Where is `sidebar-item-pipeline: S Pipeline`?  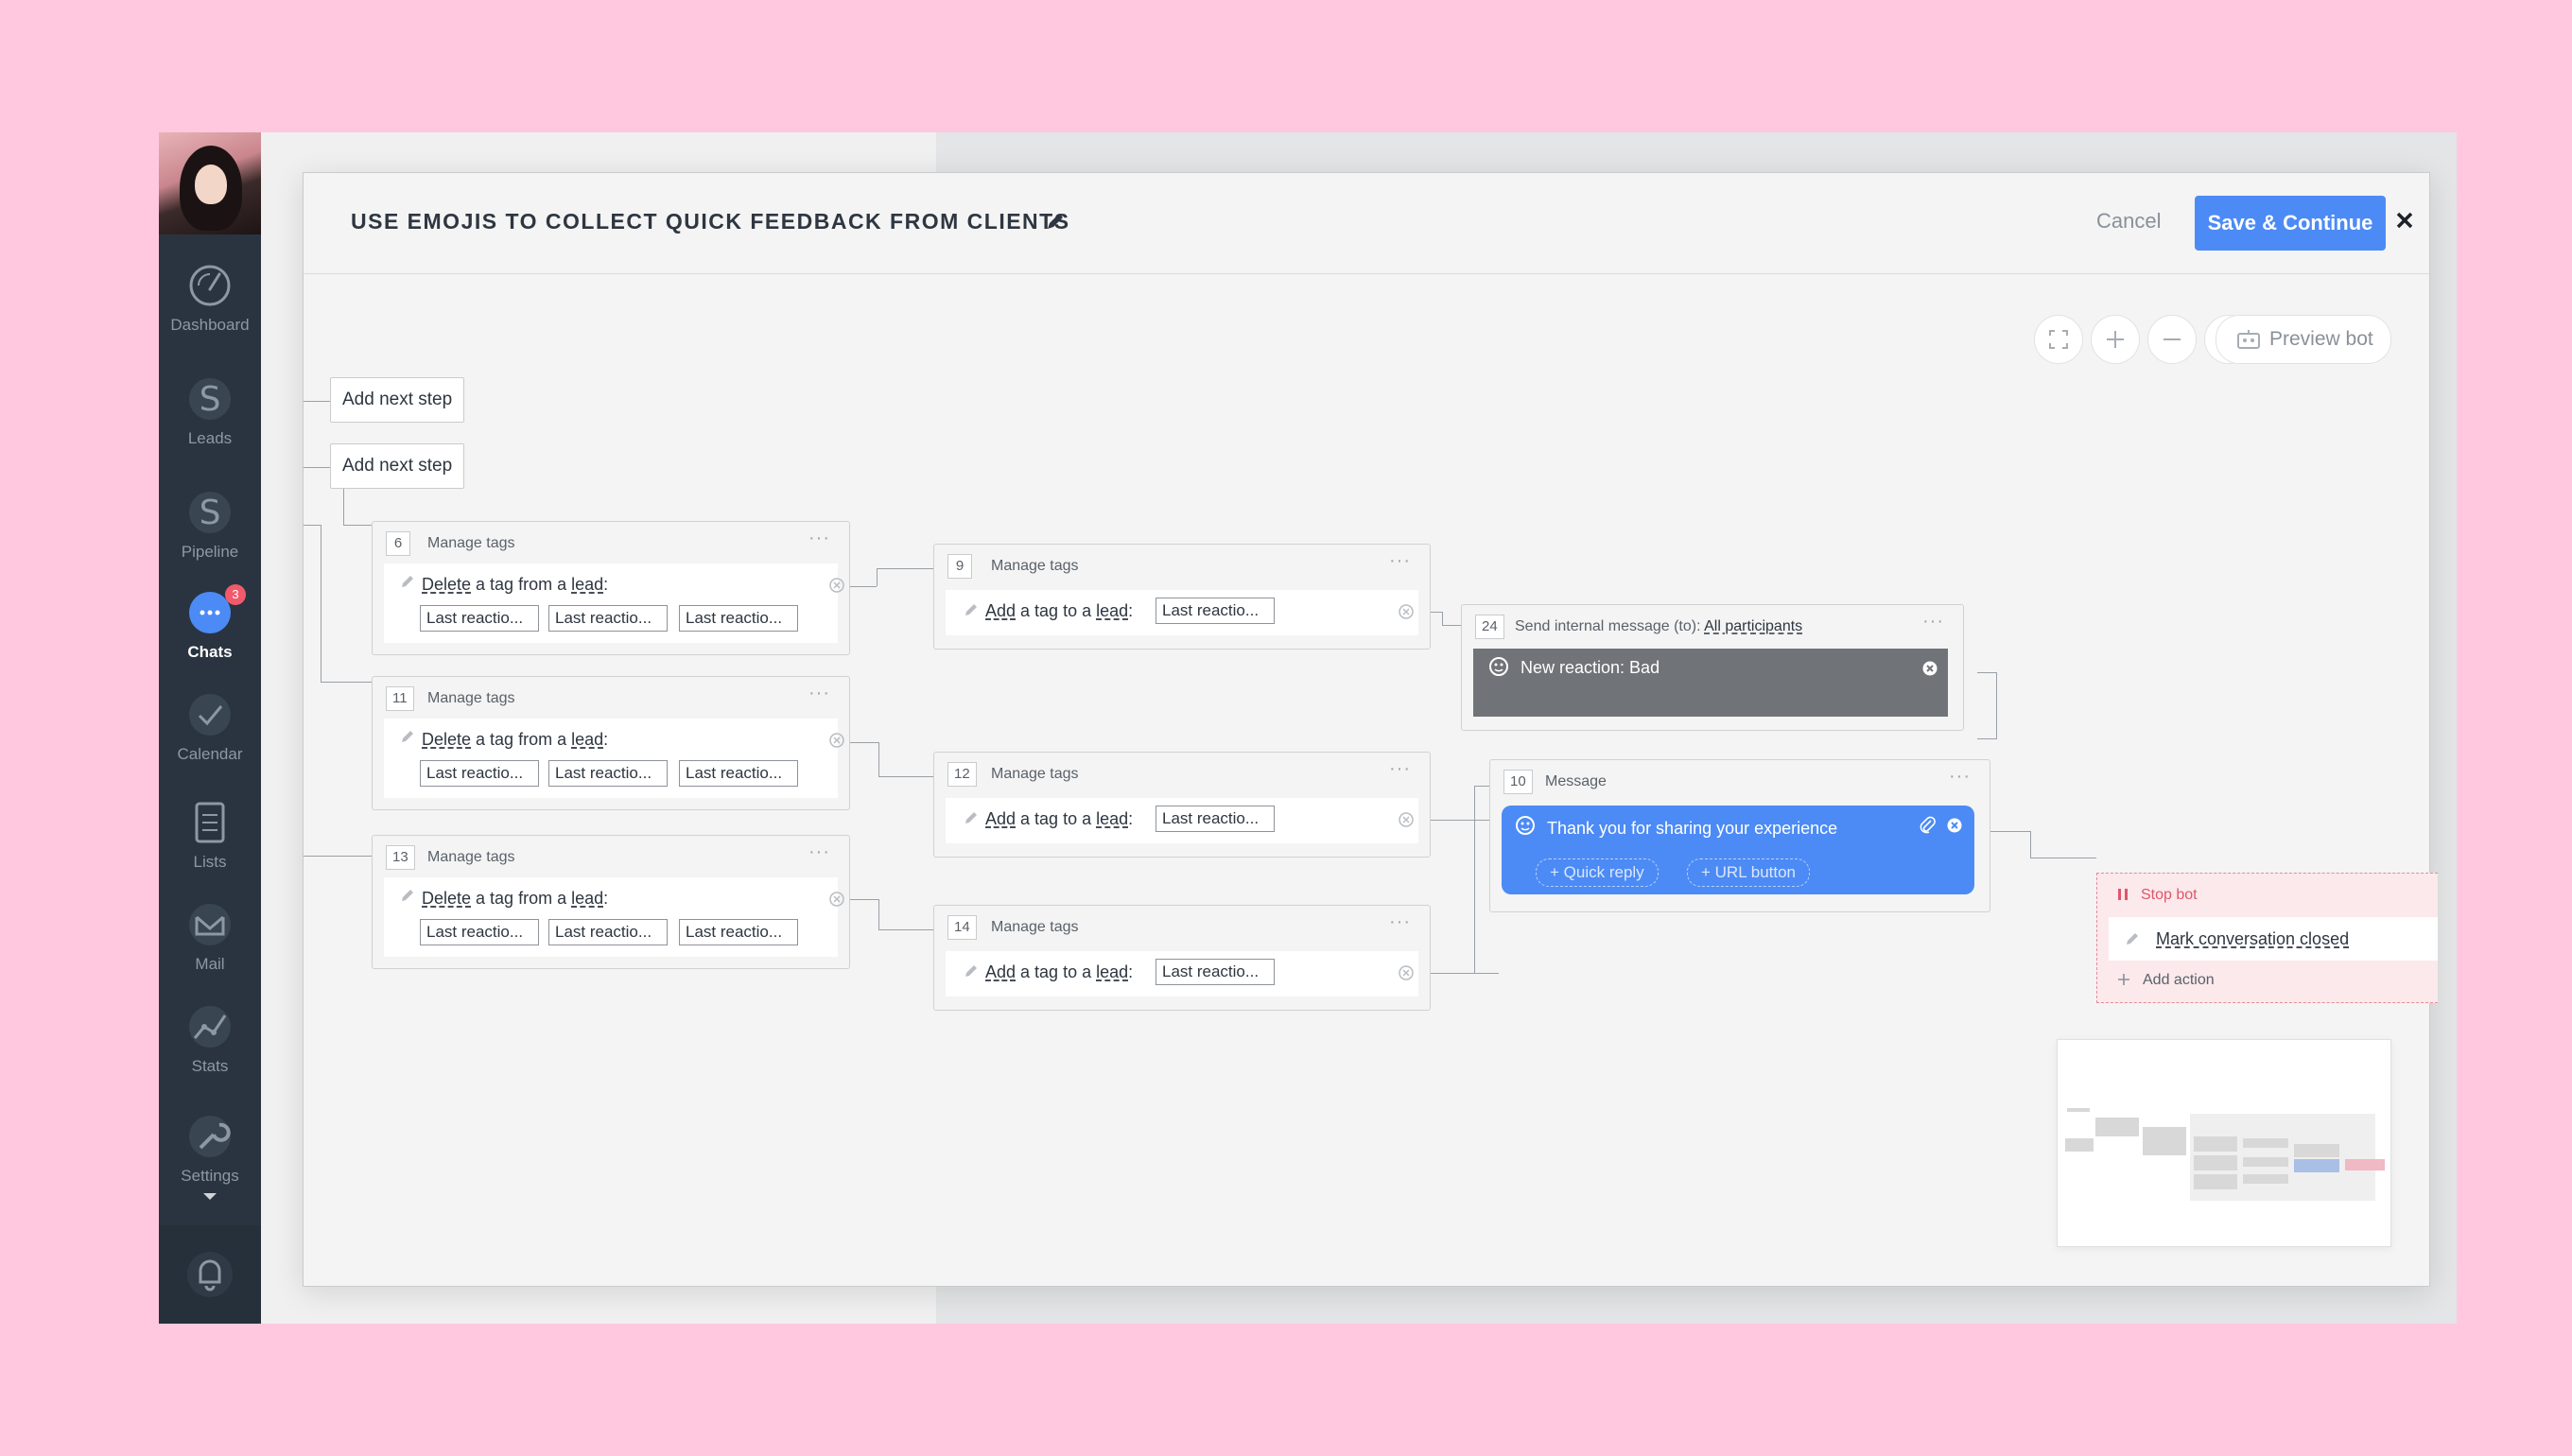 sidebar-item-pipeline: S Pipeline is located at coordinates (210, 525).